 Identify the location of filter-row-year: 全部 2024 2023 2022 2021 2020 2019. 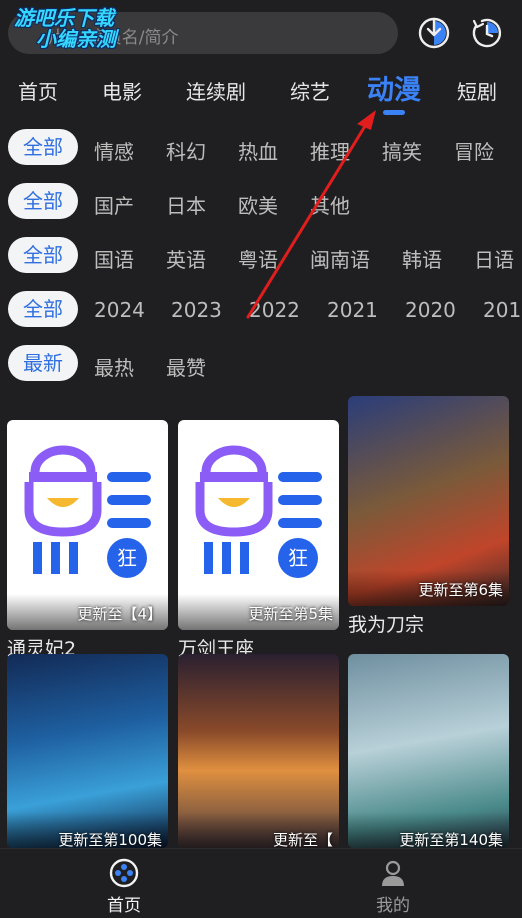
(261, 309).